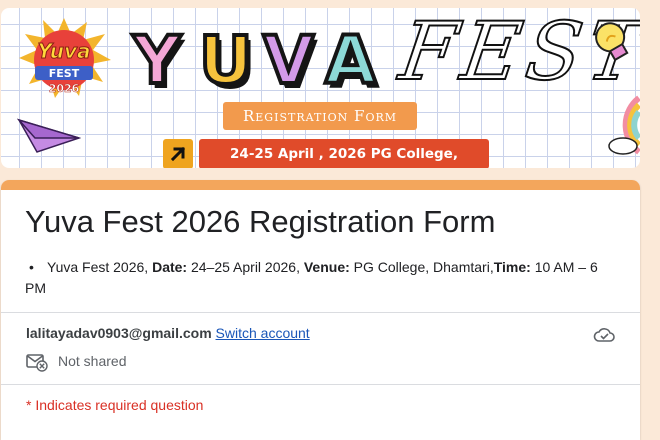  What do you see at coordinates (115, 405) in the screenshot?
I see `required-question-note: * Indicates required question` at bounding box center [115, 405].